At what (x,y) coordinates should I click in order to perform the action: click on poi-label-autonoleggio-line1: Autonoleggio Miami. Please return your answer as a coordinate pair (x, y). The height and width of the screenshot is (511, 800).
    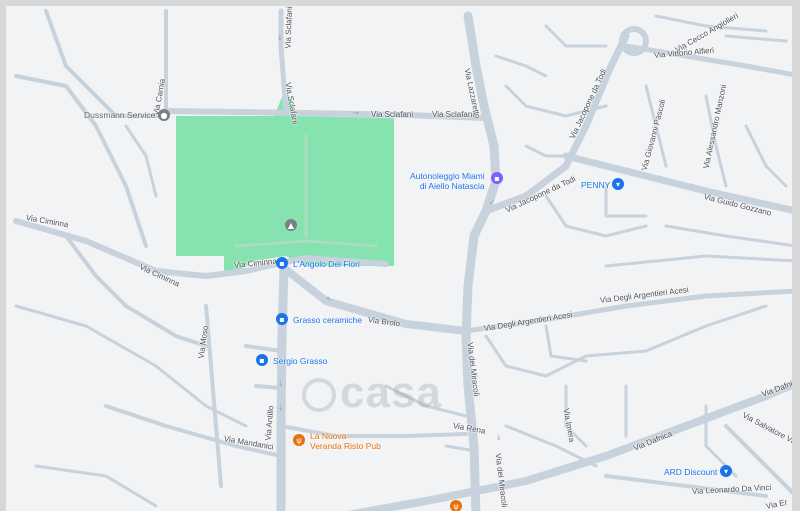
    Looking at the image, I should click on (447, 176).